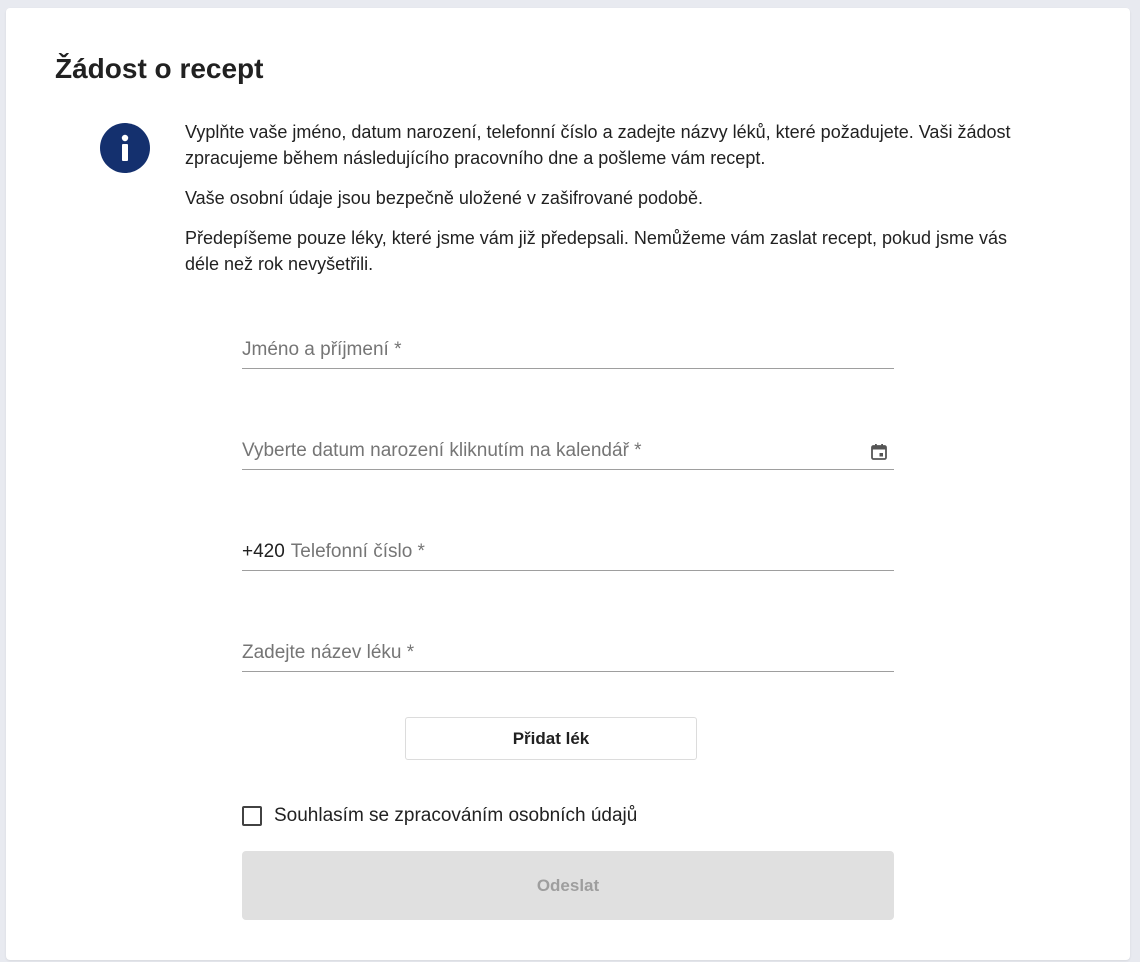 Image resolution: width=1140 pixels, height=962 pixels. I want to click on consent-checkbox, so click(252, 816).